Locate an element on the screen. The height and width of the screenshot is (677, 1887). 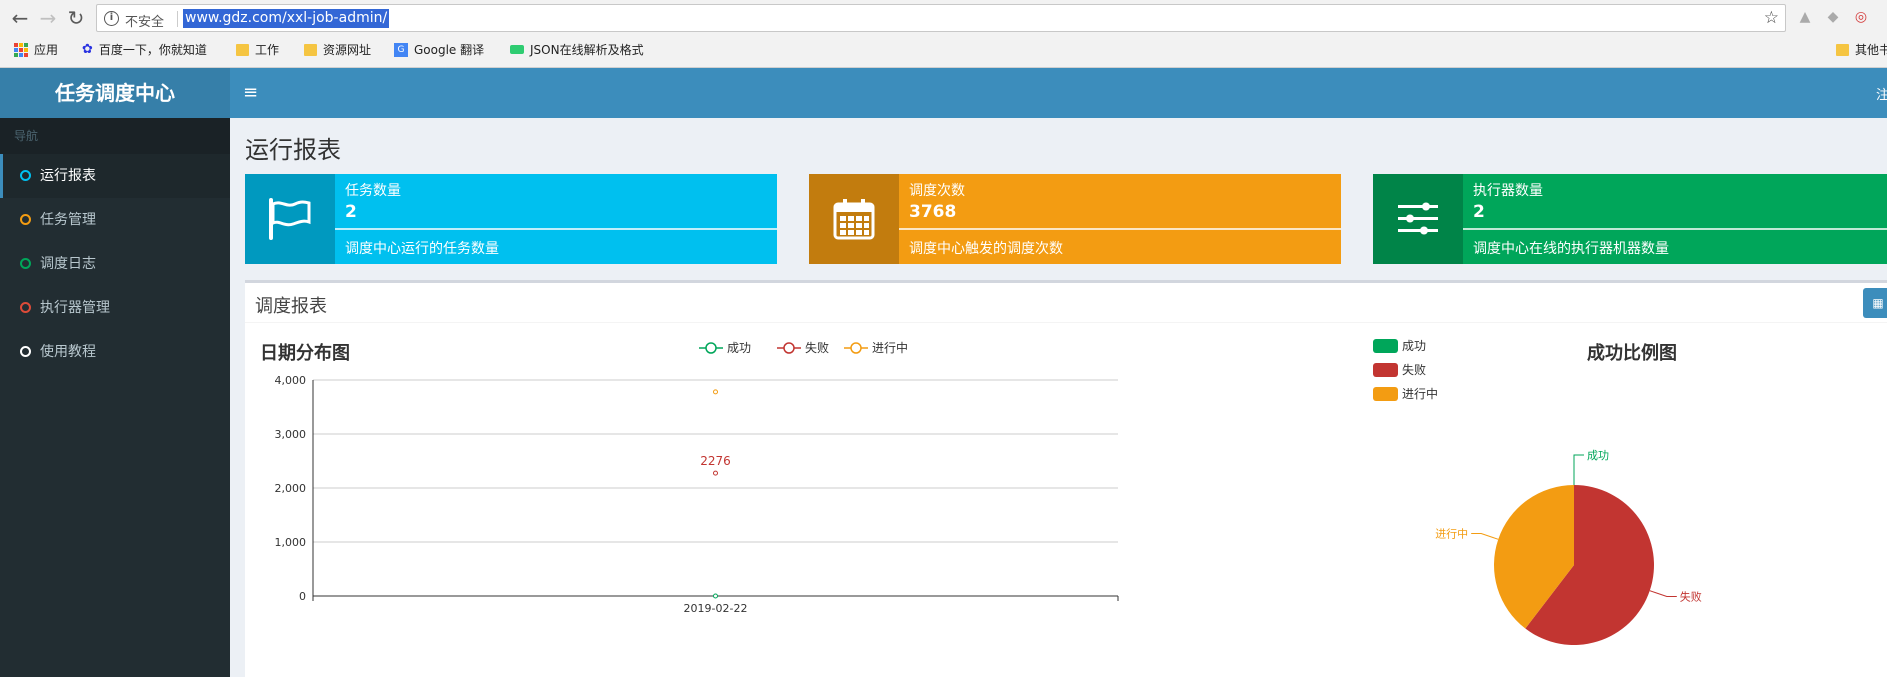
insecure-label: 不安全 is located at coordinates (145, 22).